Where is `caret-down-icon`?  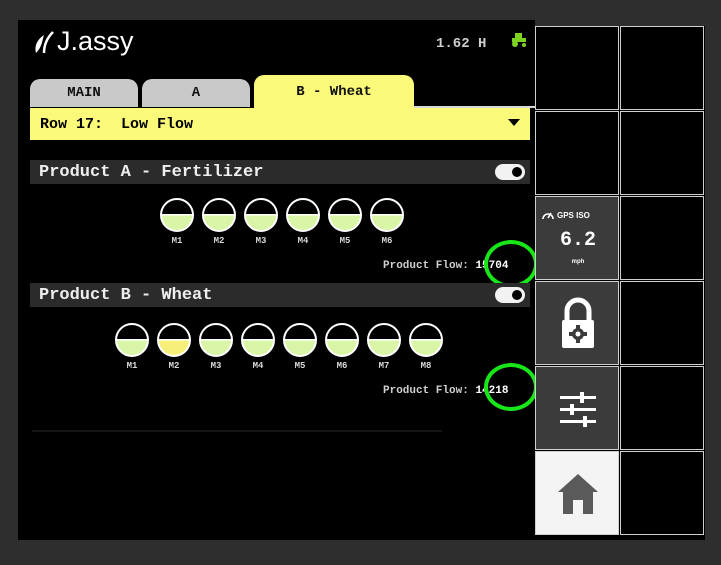
caret-down-icon is located at coordinates (514, 122).